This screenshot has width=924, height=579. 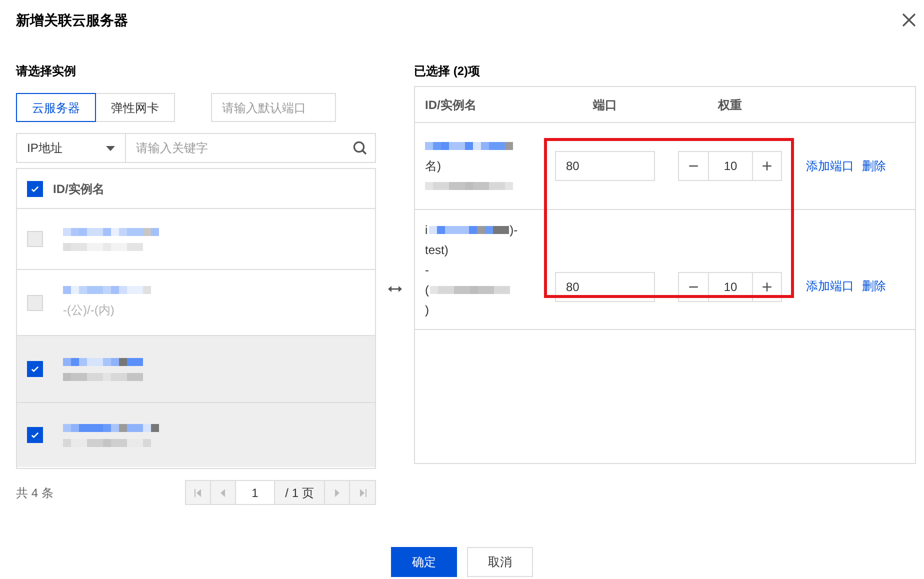 What do you see at coordinates (337, 492) in the screenshot?
I see `triangle-right-icon` at bounding box center [337, 492].